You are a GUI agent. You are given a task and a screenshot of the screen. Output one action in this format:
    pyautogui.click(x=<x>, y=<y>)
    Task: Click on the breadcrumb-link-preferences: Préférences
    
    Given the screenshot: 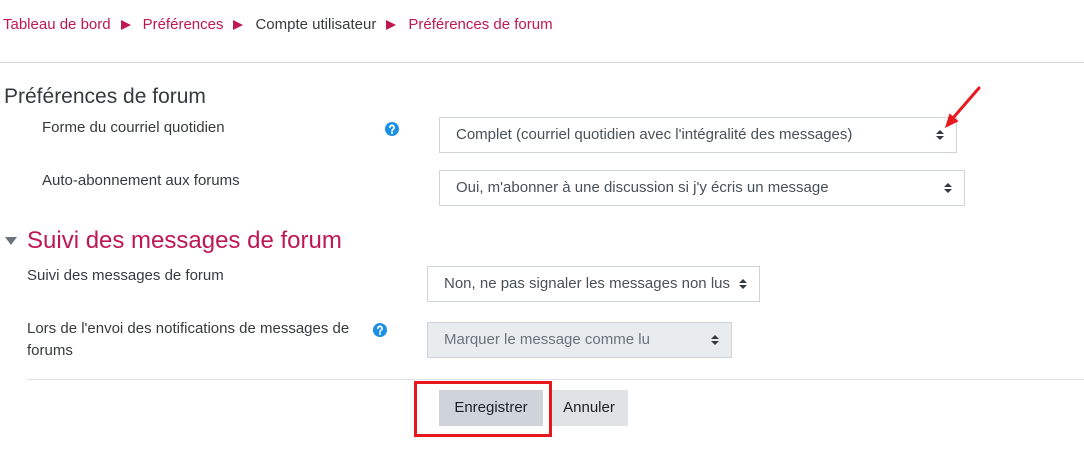 What is the action you would take?
    pyautogui.click(x=183, y=25)
    